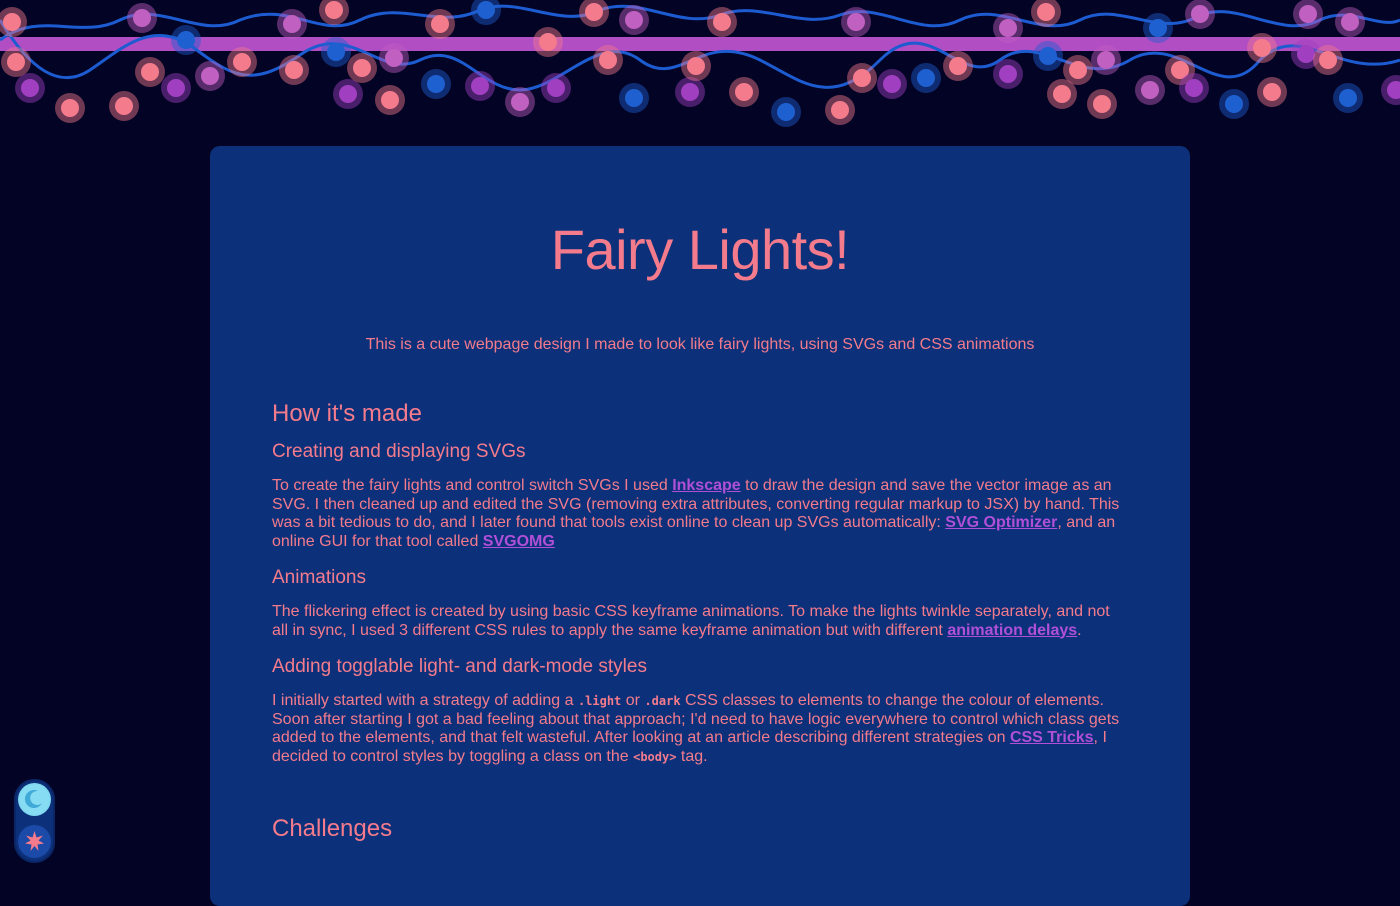  I want to click on fairy-lights-decoration, so click(700, 63).